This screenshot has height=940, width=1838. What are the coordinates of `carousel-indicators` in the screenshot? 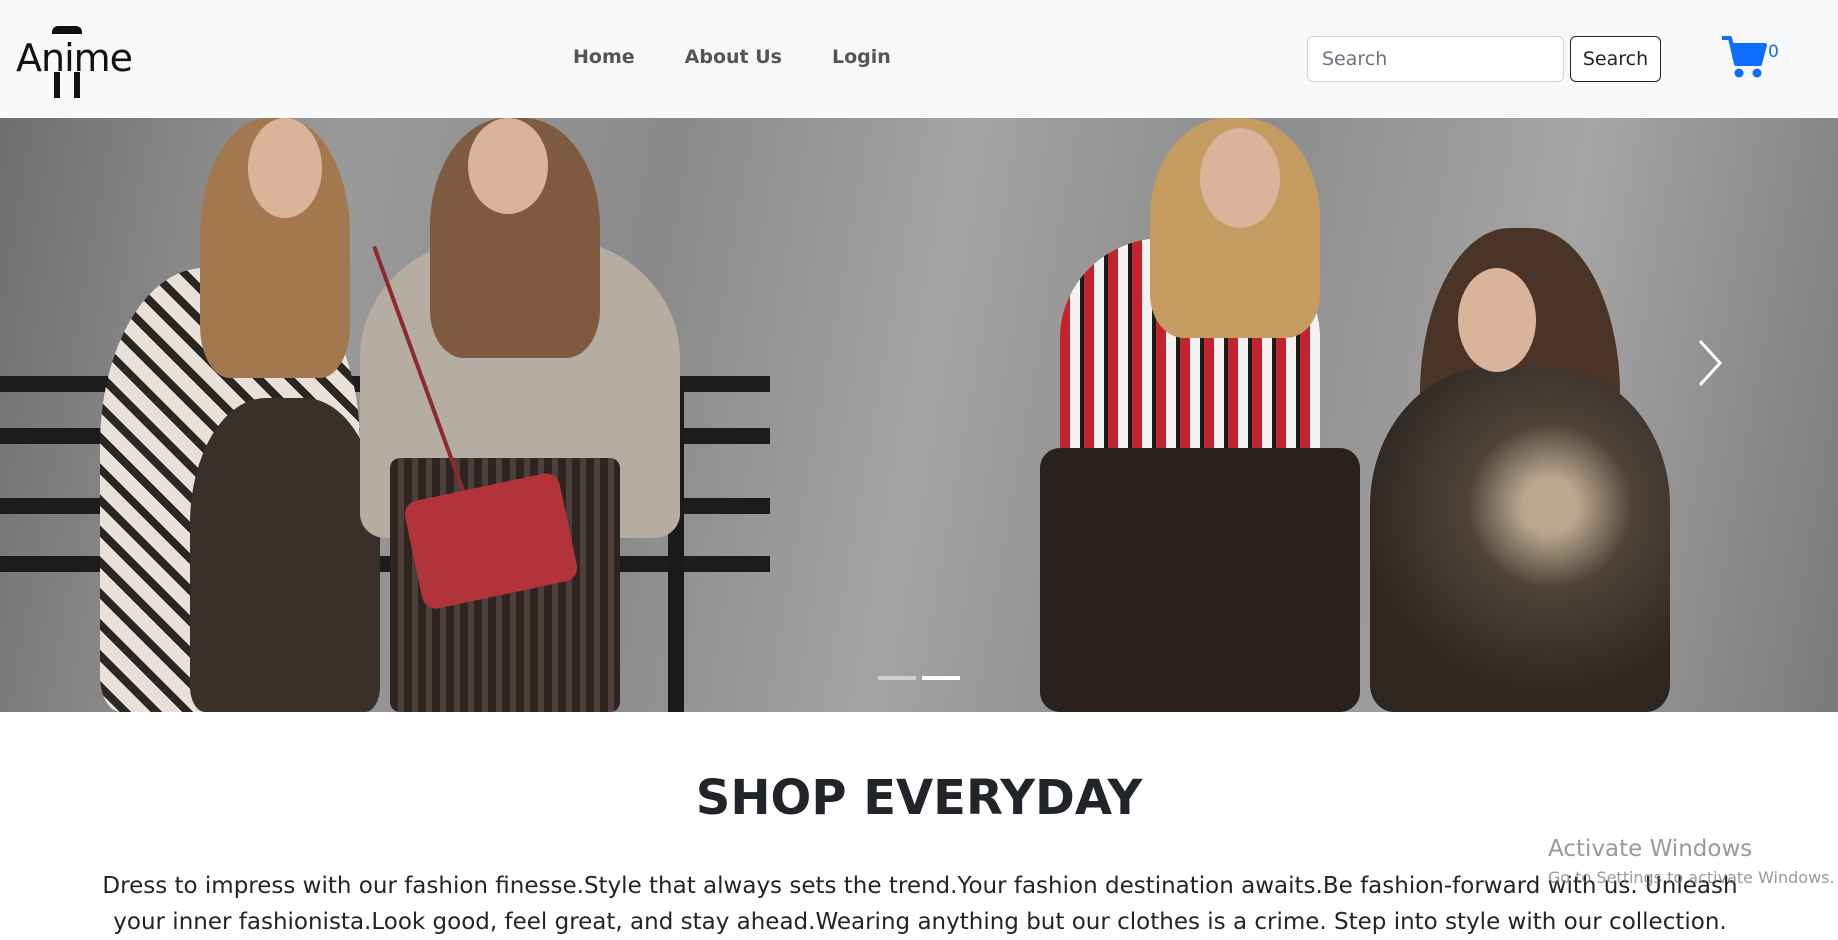 It's located at (919, 678).